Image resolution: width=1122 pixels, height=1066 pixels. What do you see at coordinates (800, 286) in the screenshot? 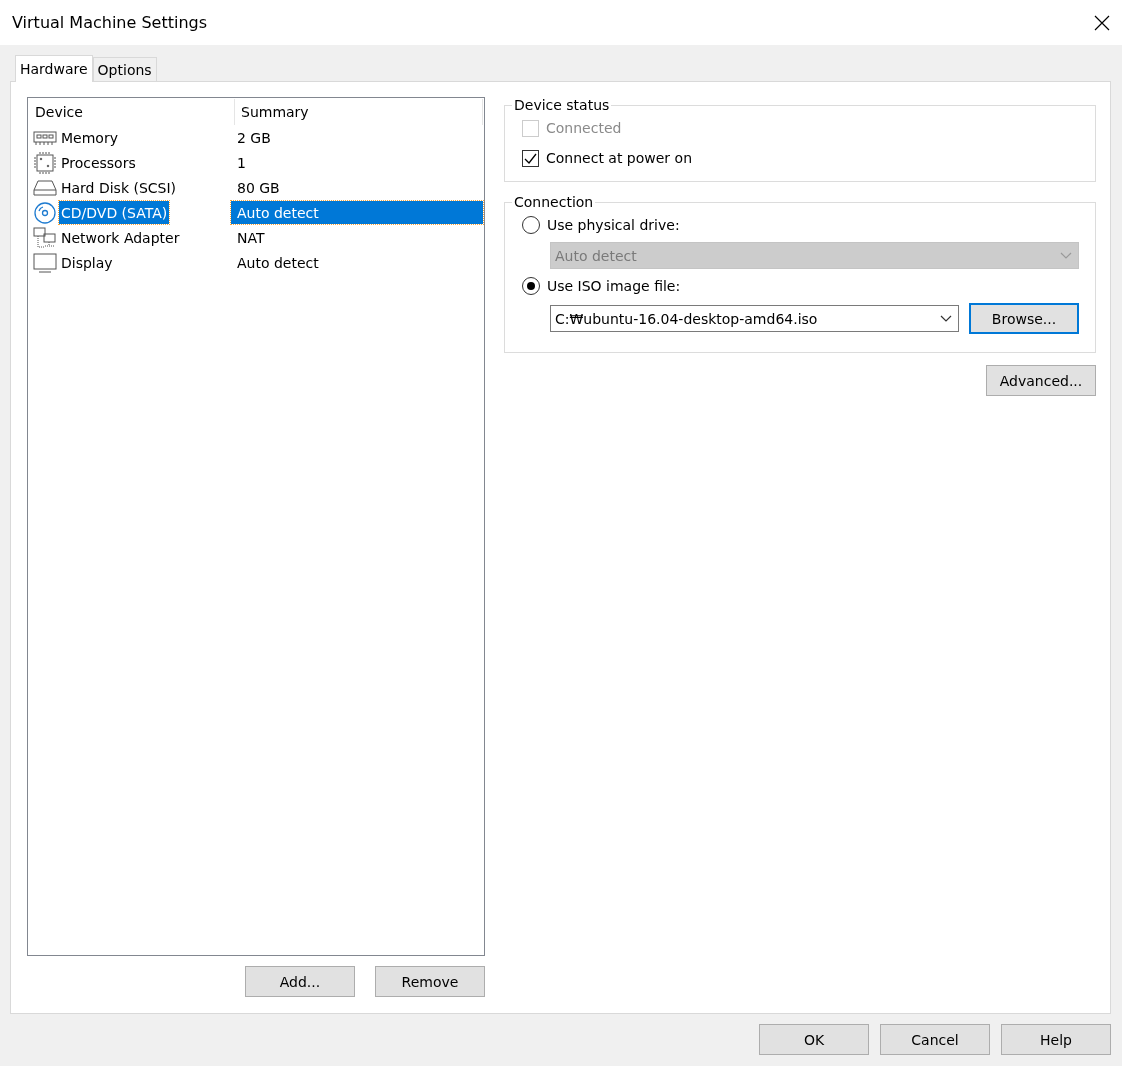
I see `radio-label: Use ISO image file:` at bounding box center [800, 286].